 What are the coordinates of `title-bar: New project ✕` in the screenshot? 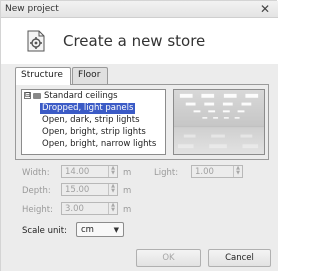 It's located at (139, 9).